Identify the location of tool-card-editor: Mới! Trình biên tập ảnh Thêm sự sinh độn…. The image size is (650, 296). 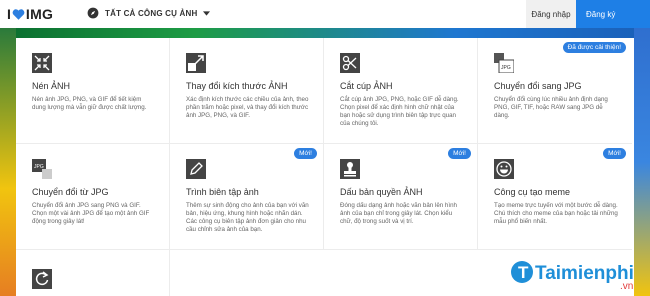
(247, 197).